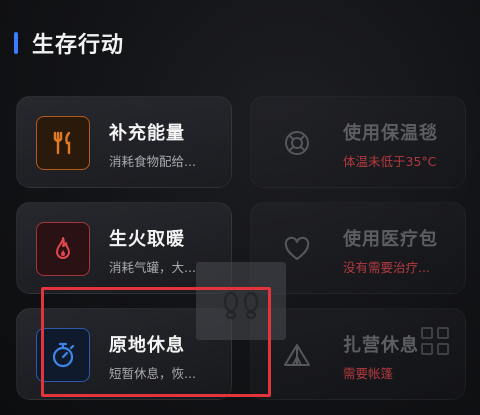  Describe the element at coordinates (78, 45) in the screenshot. I see `section-title: 生存行动` at that location.